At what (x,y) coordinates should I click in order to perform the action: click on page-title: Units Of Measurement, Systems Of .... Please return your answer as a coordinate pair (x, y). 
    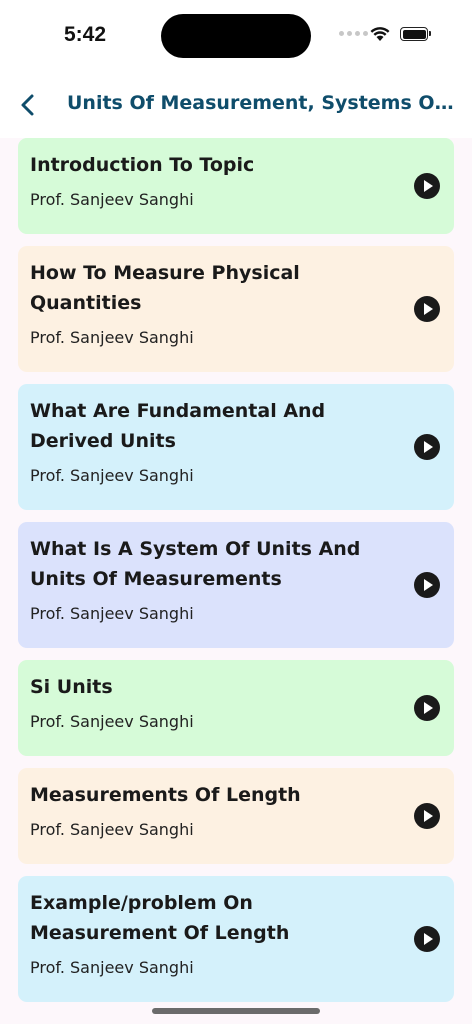
    Looking at the image, I should click on (263, 103).